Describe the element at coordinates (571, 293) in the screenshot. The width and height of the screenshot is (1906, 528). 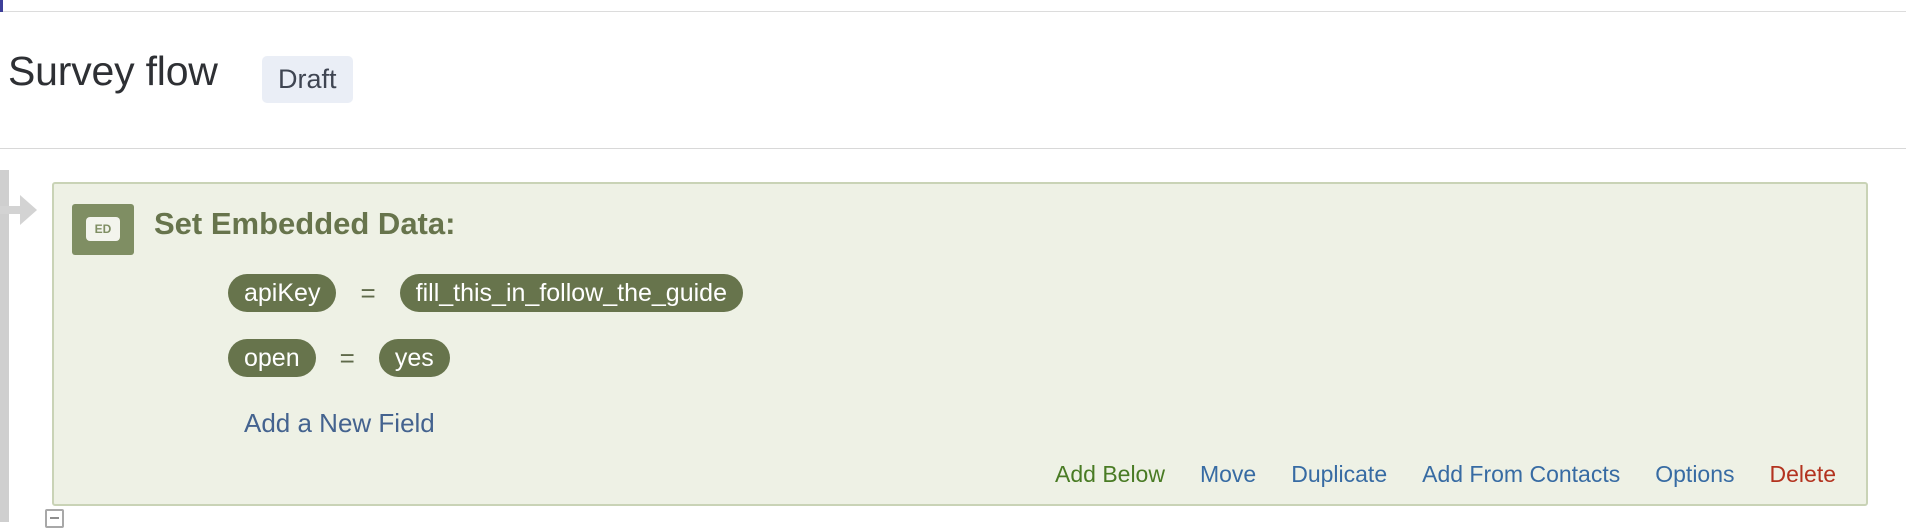
I see `field-value-pill: fill_this_in_follow_the_guide` at that location.